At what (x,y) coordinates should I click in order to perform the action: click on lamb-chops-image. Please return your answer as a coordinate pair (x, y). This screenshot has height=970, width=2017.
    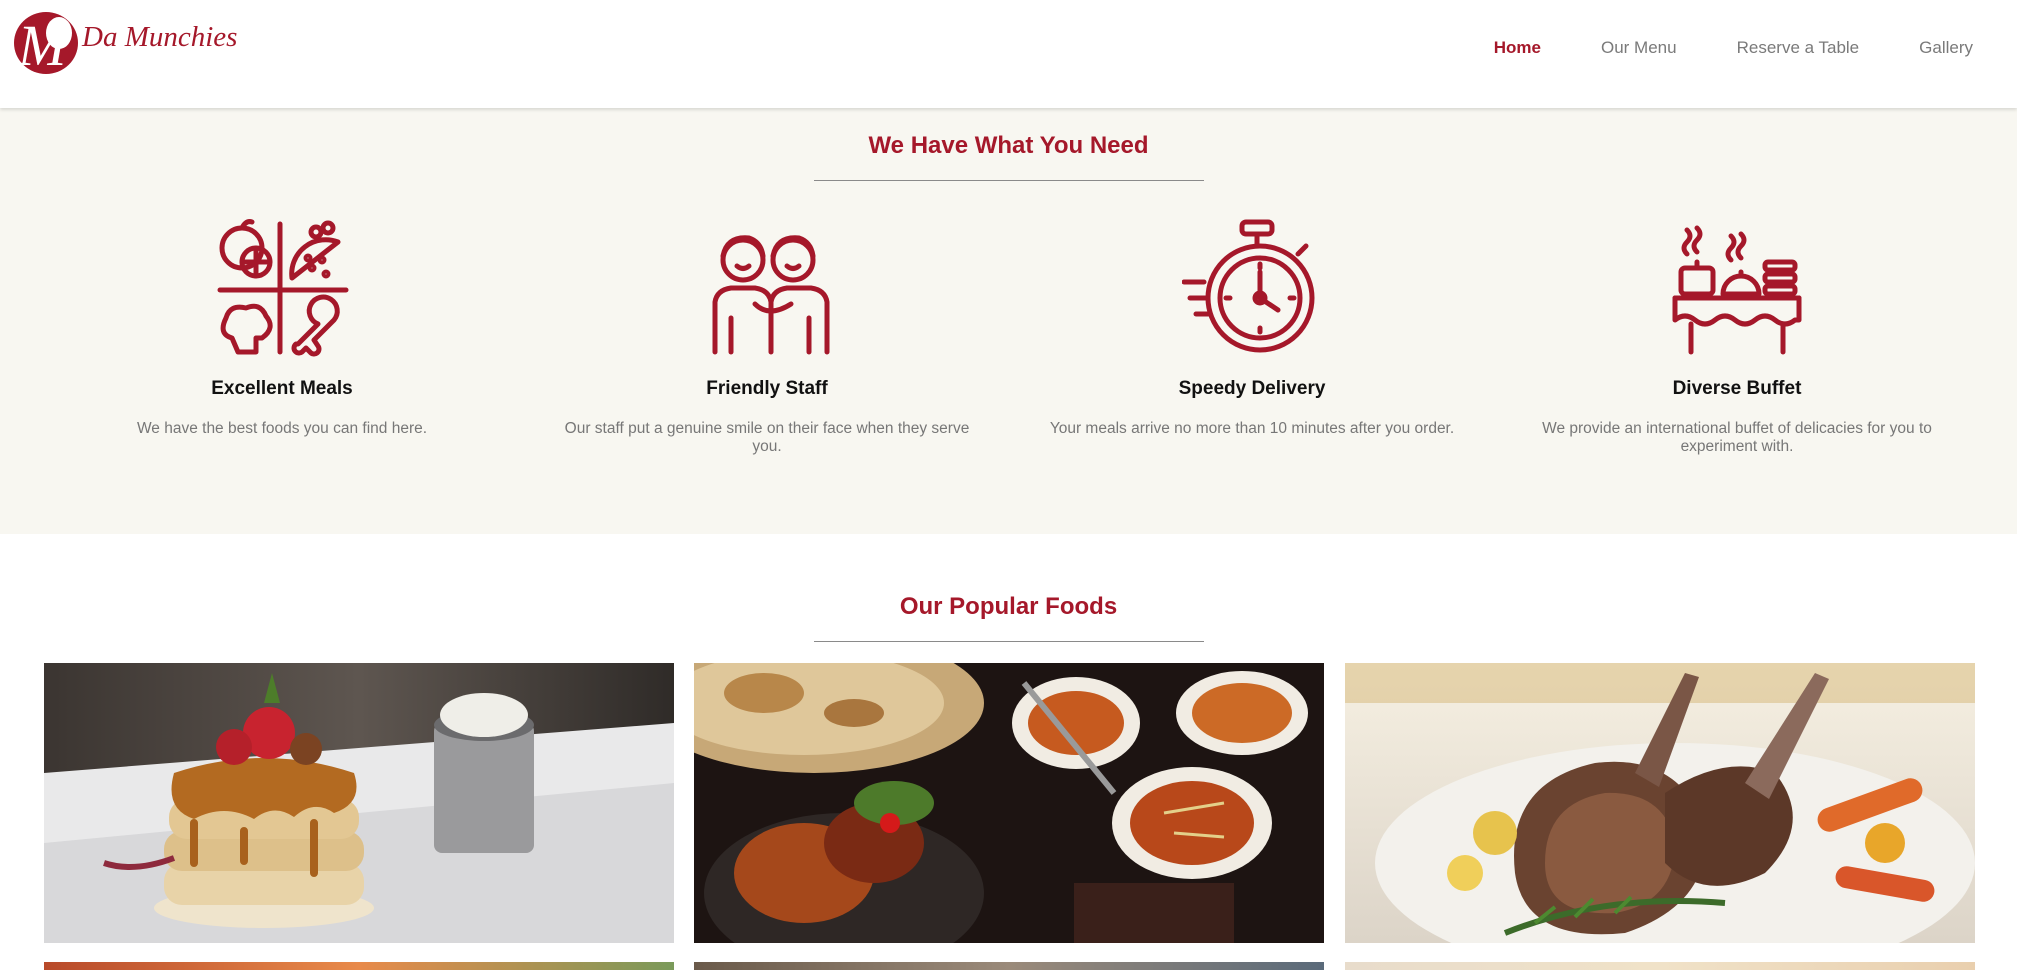
    Looking at the image, I should click on (1660, 803).